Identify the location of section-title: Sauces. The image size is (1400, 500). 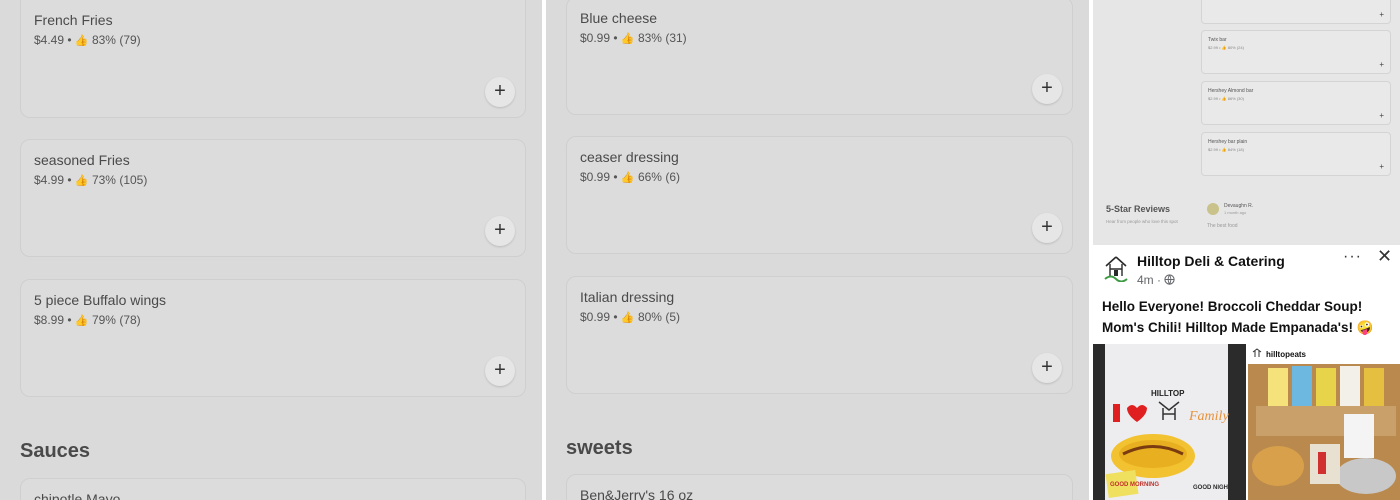
(55, 451).